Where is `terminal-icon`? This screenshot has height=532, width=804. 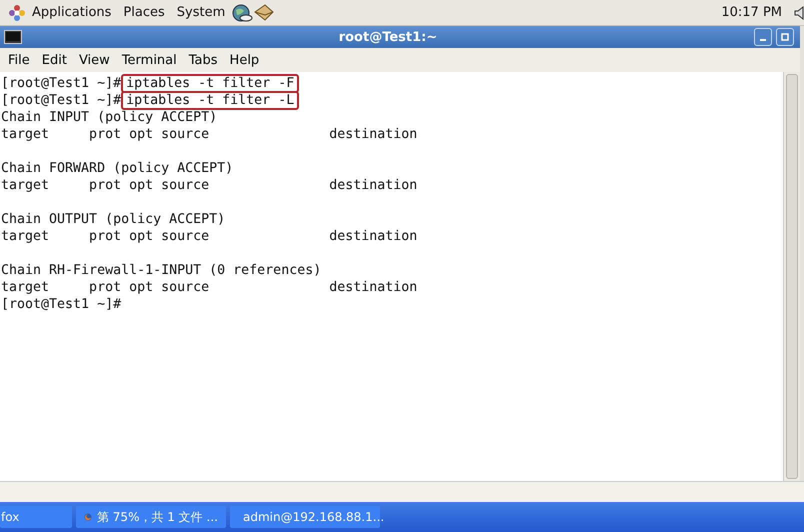 terminal-icon is located at coordinates (13, 37).